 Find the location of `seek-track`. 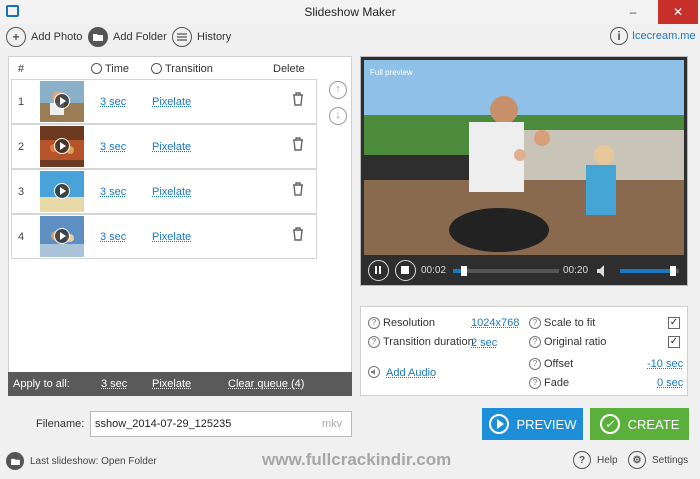

seek-track is located at coordinates (506, 271).